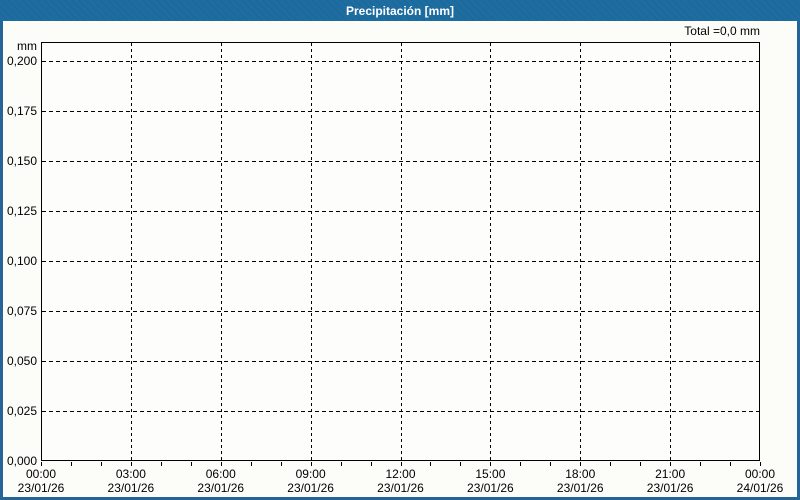 The width and height of the screenshot is (800, 500). I want to click on x-tick-label: 00:00 24/01/26, so click(760, 481).